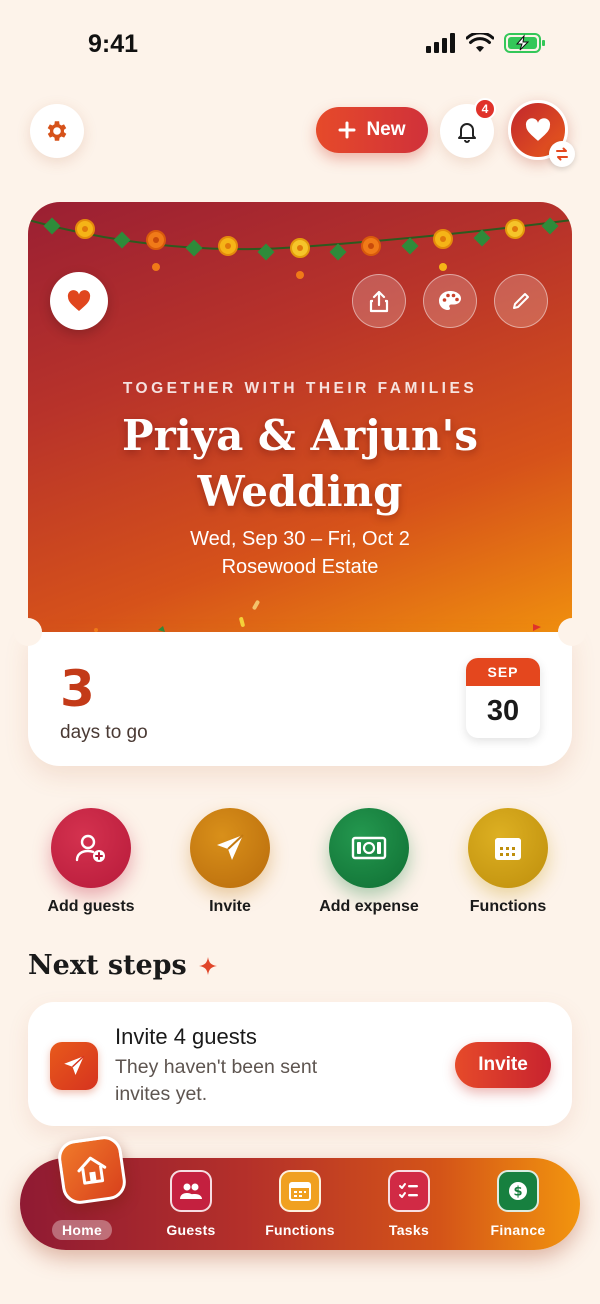 The height and width of the screenshot is (1304, 600). I want to click on add-guests-button, so click(91, 848).